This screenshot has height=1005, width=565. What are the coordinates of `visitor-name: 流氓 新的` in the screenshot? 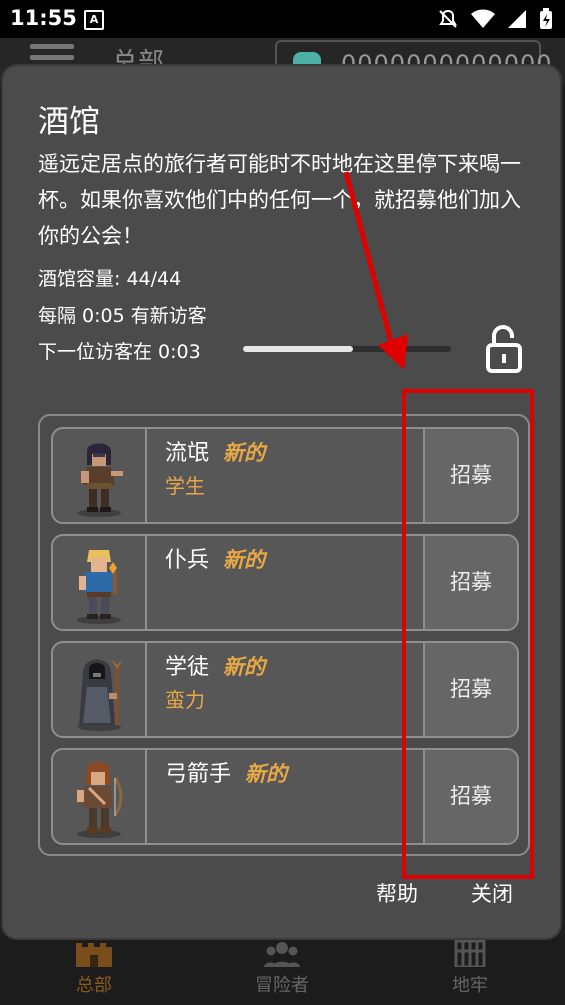 It's located at (215, 453).